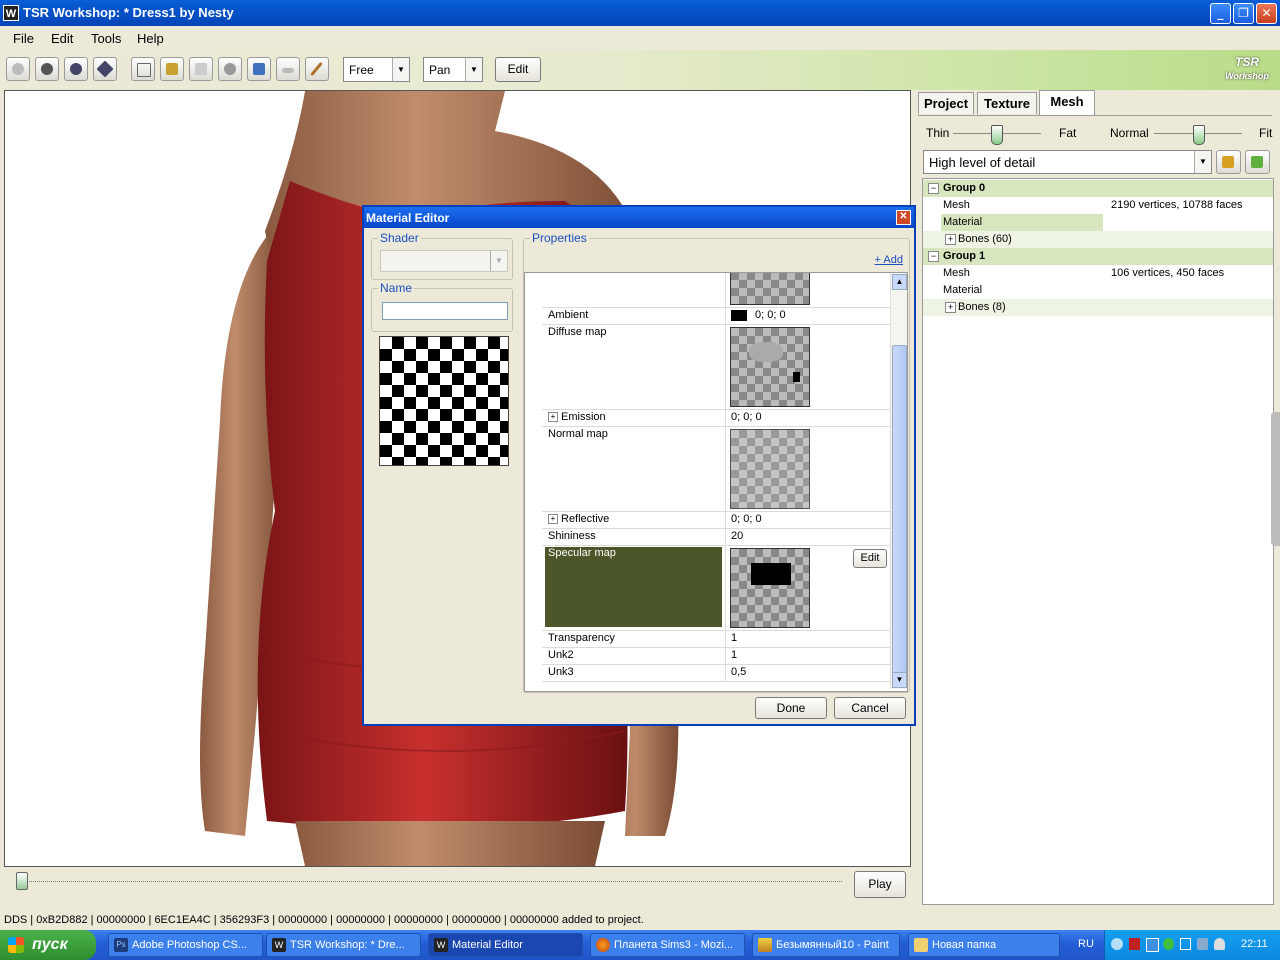 This screenshot has width=1280, height=960. What do you see at coordinates (770, 367) in the screenshot?
I see `diffuse-map-thumbnail` at bounding box center [770, 367].